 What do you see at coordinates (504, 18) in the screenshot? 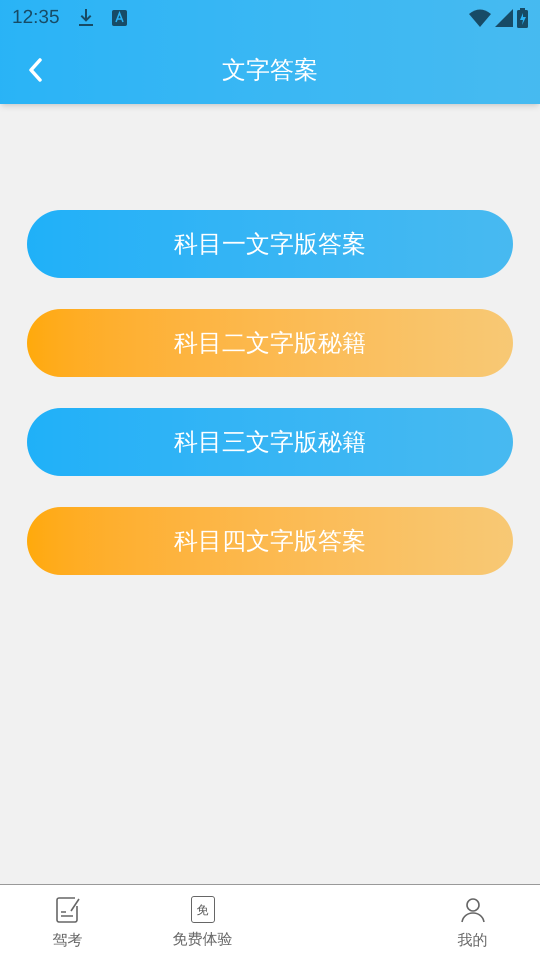
I see `signal-icon` at bounding box center [504, 18].